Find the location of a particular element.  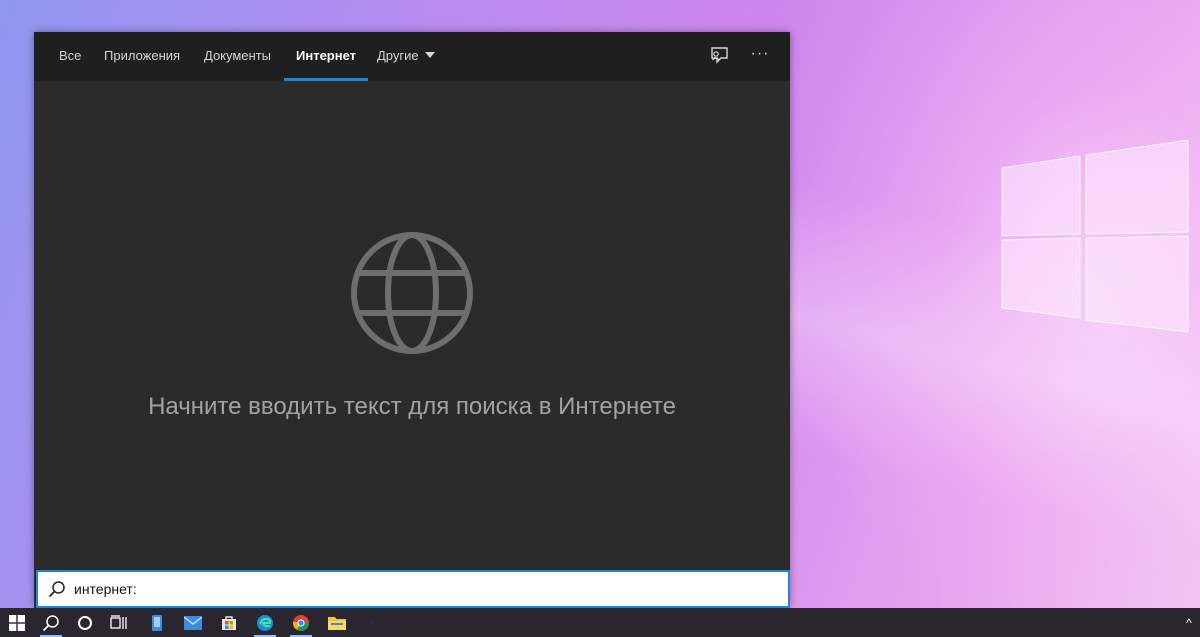

more-options-button: ··· is located at coordinates (760, 56).